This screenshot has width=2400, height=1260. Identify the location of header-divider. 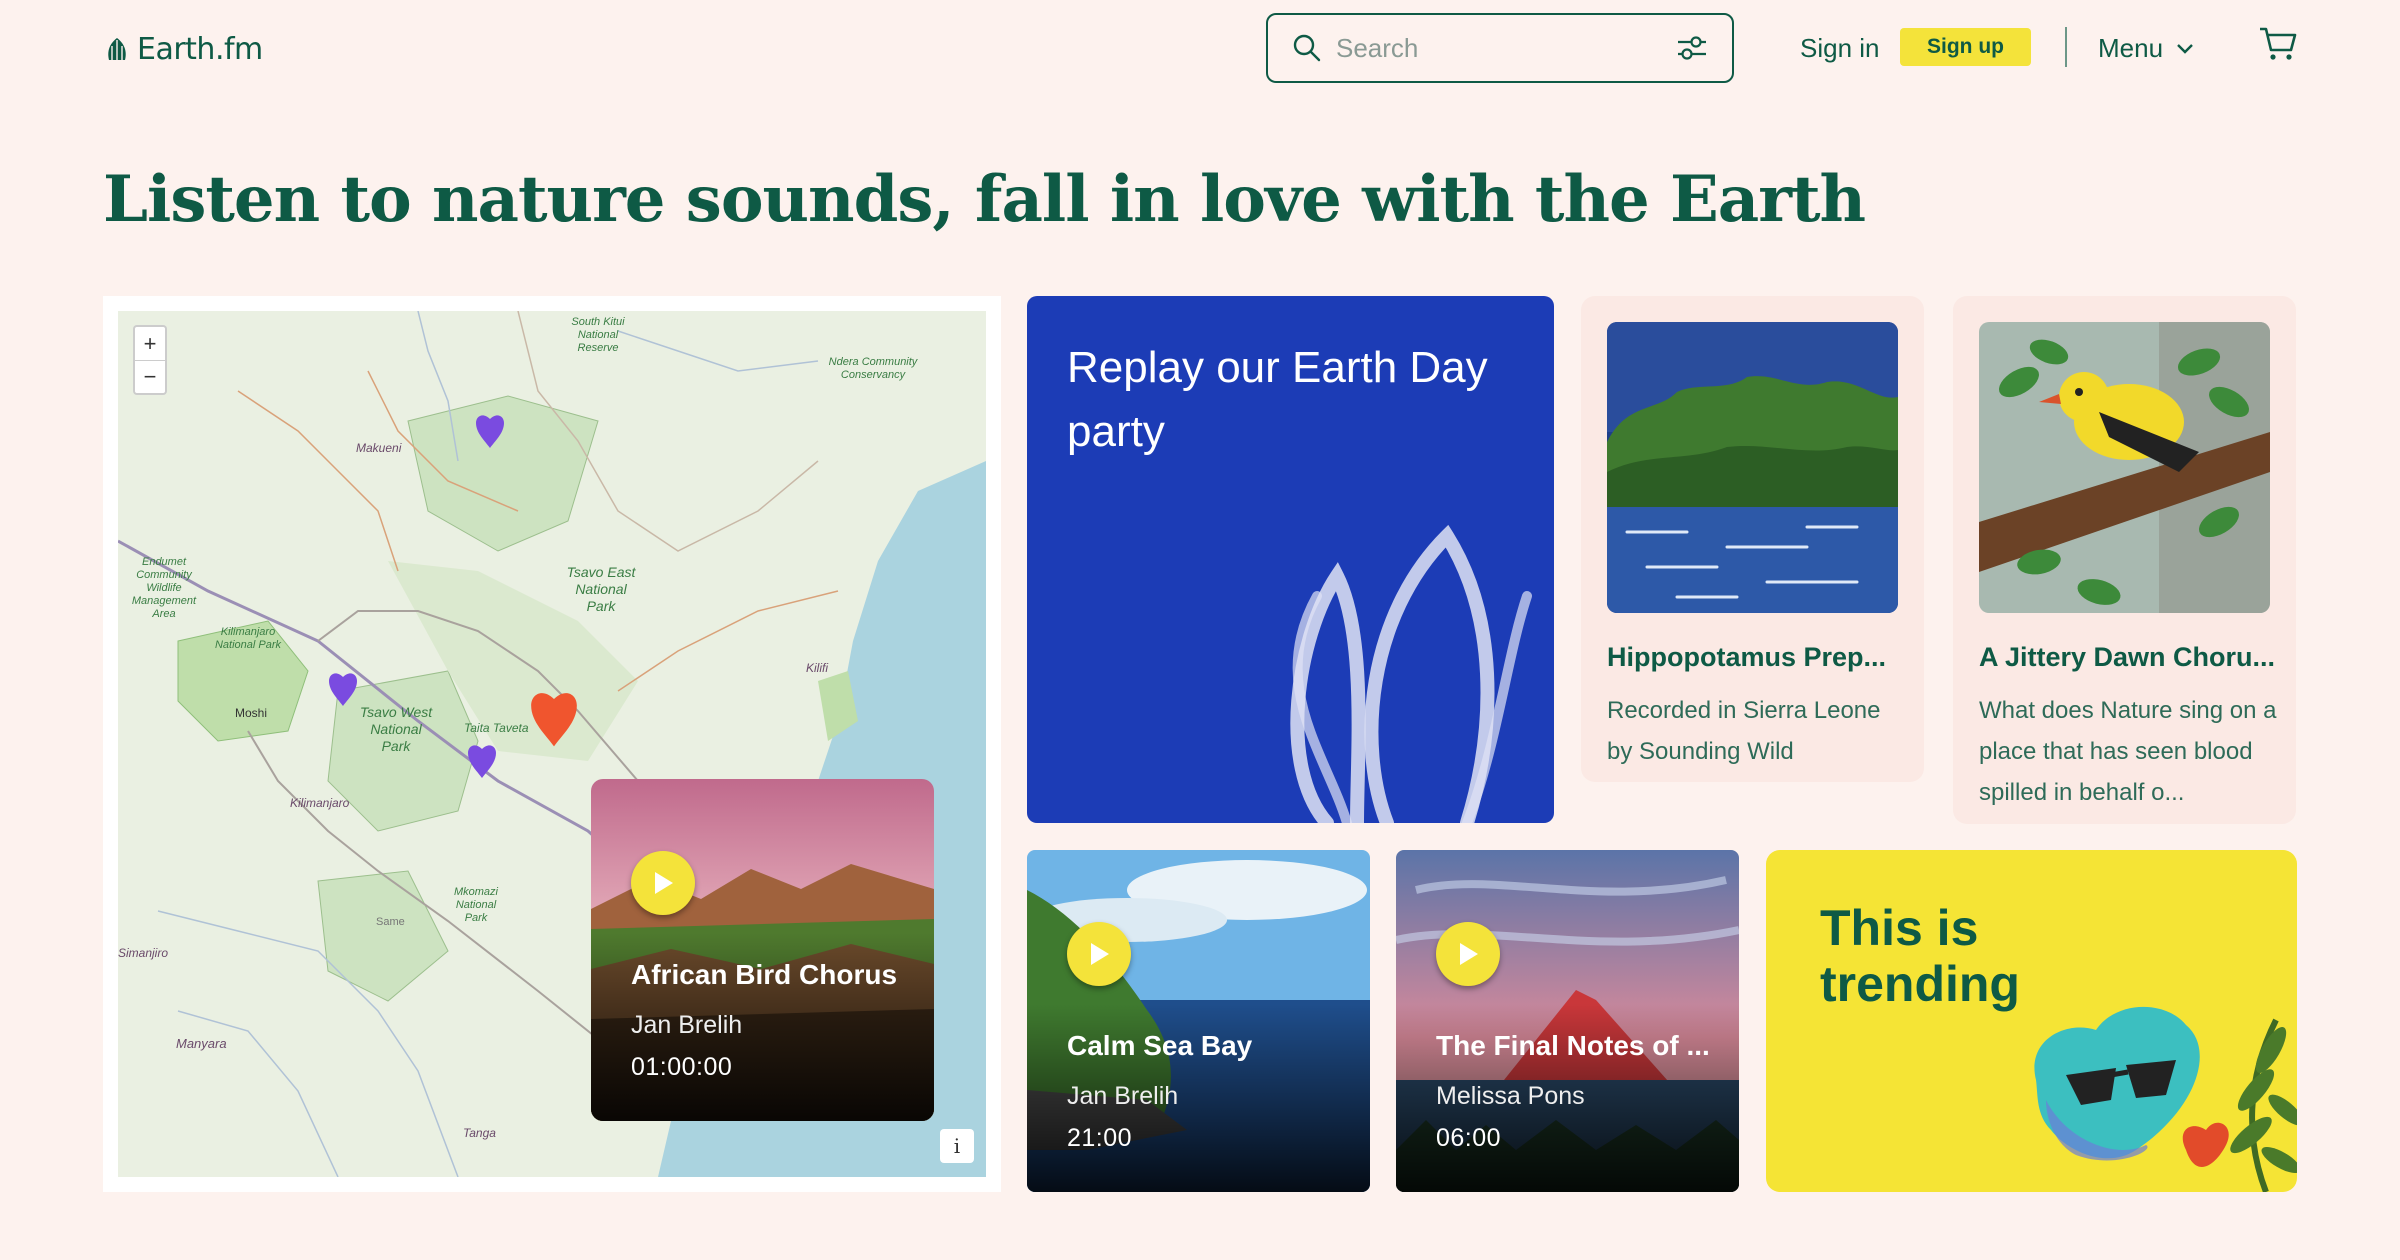
(2066, 47).